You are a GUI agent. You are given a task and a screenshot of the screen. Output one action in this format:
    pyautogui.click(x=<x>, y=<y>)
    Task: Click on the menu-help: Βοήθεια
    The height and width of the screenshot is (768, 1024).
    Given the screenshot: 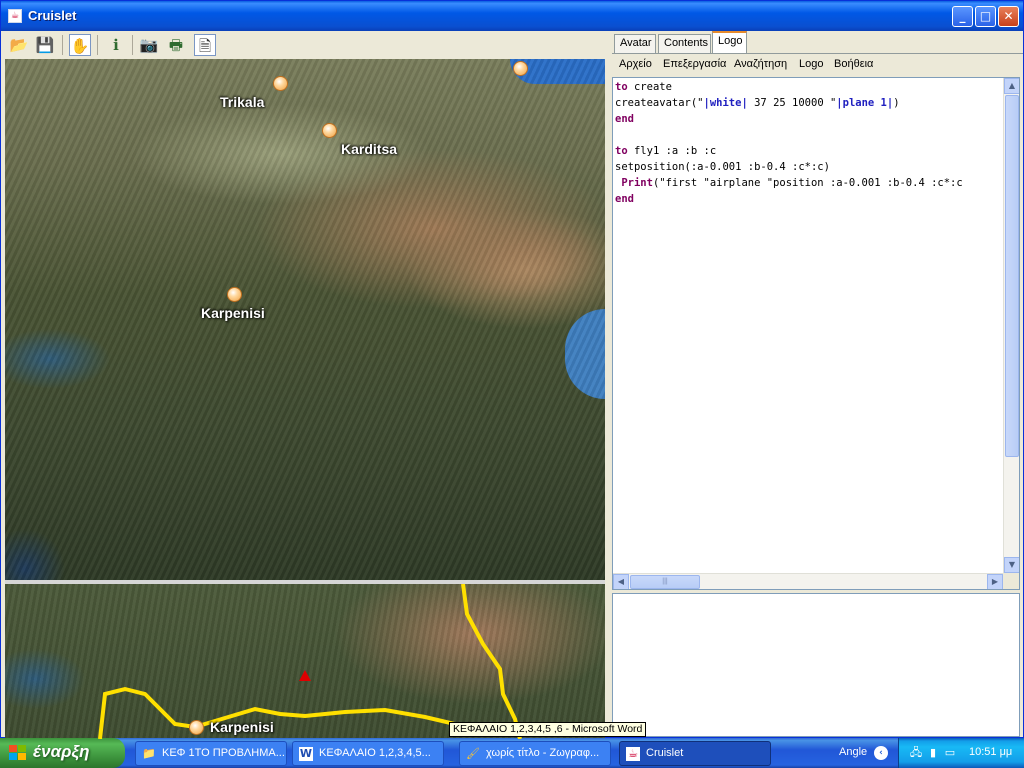 What is the action you would take?
    pyautogui.click(x=853, y=64)
    